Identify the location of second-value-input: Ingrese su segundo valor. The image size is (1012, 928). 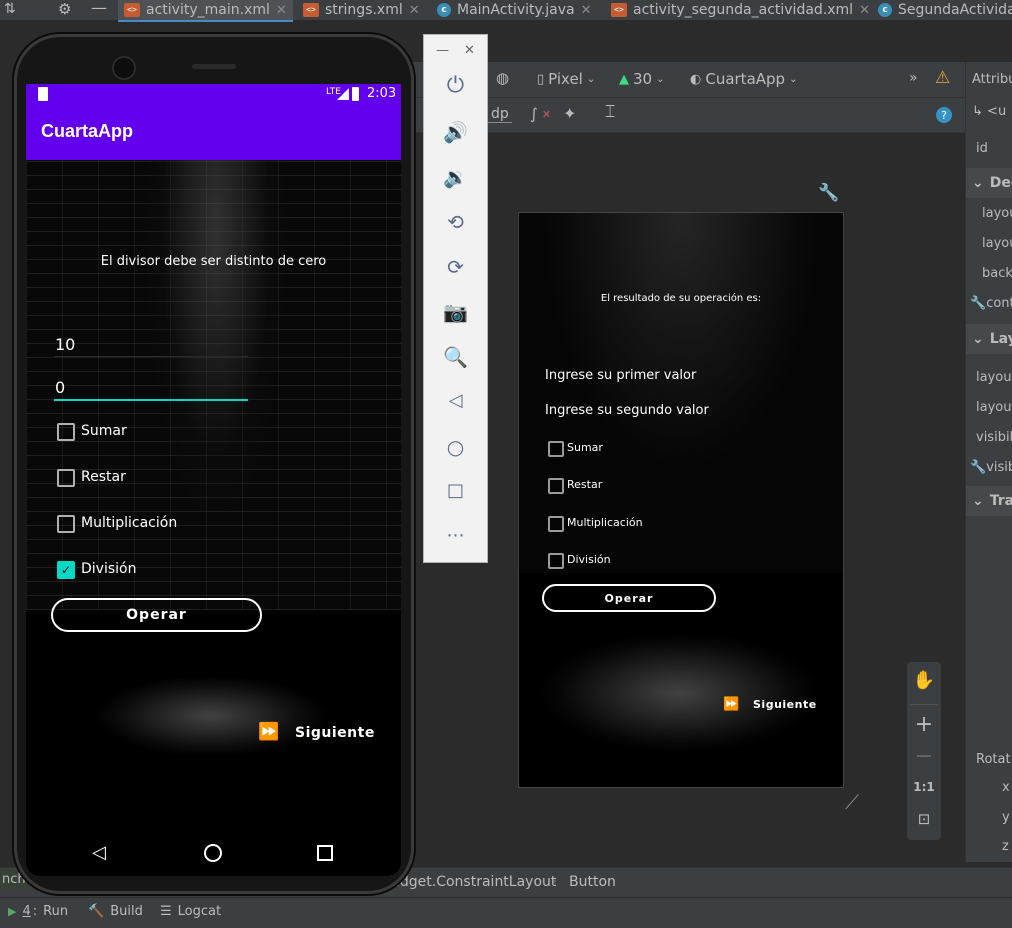
(627, 410).